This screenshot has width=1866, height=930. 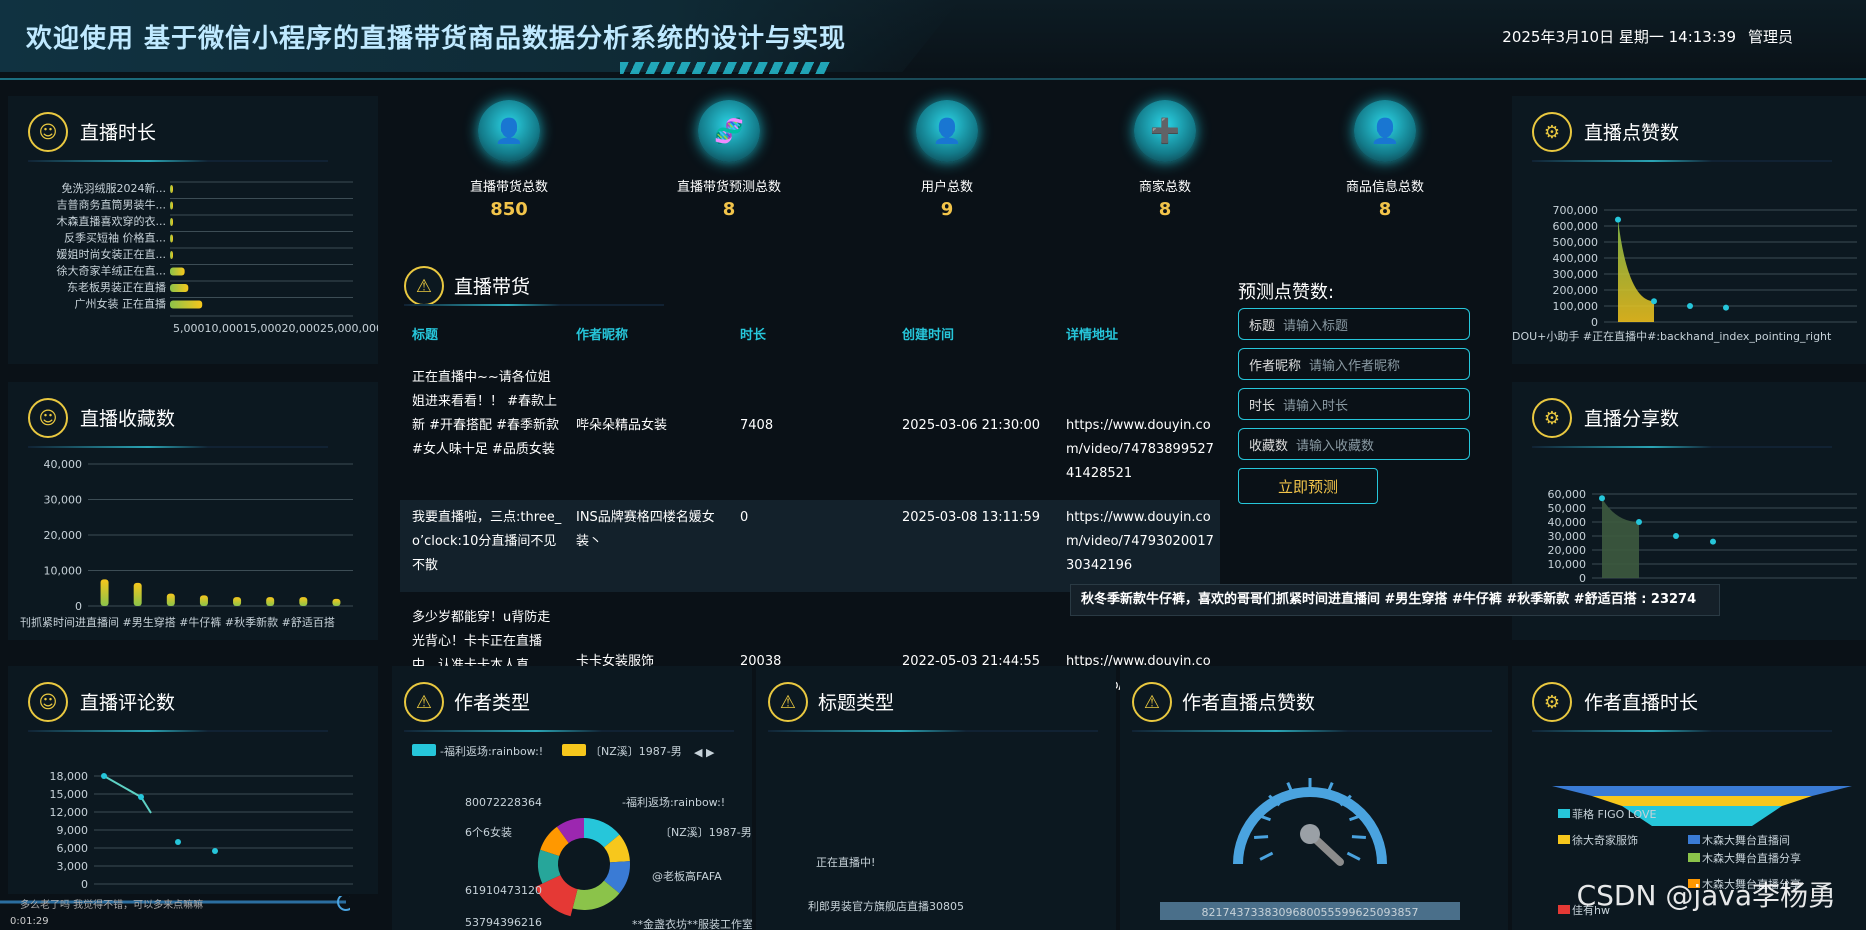 I want to click on slice-label: 61910473120, so click(x=503, y=890).